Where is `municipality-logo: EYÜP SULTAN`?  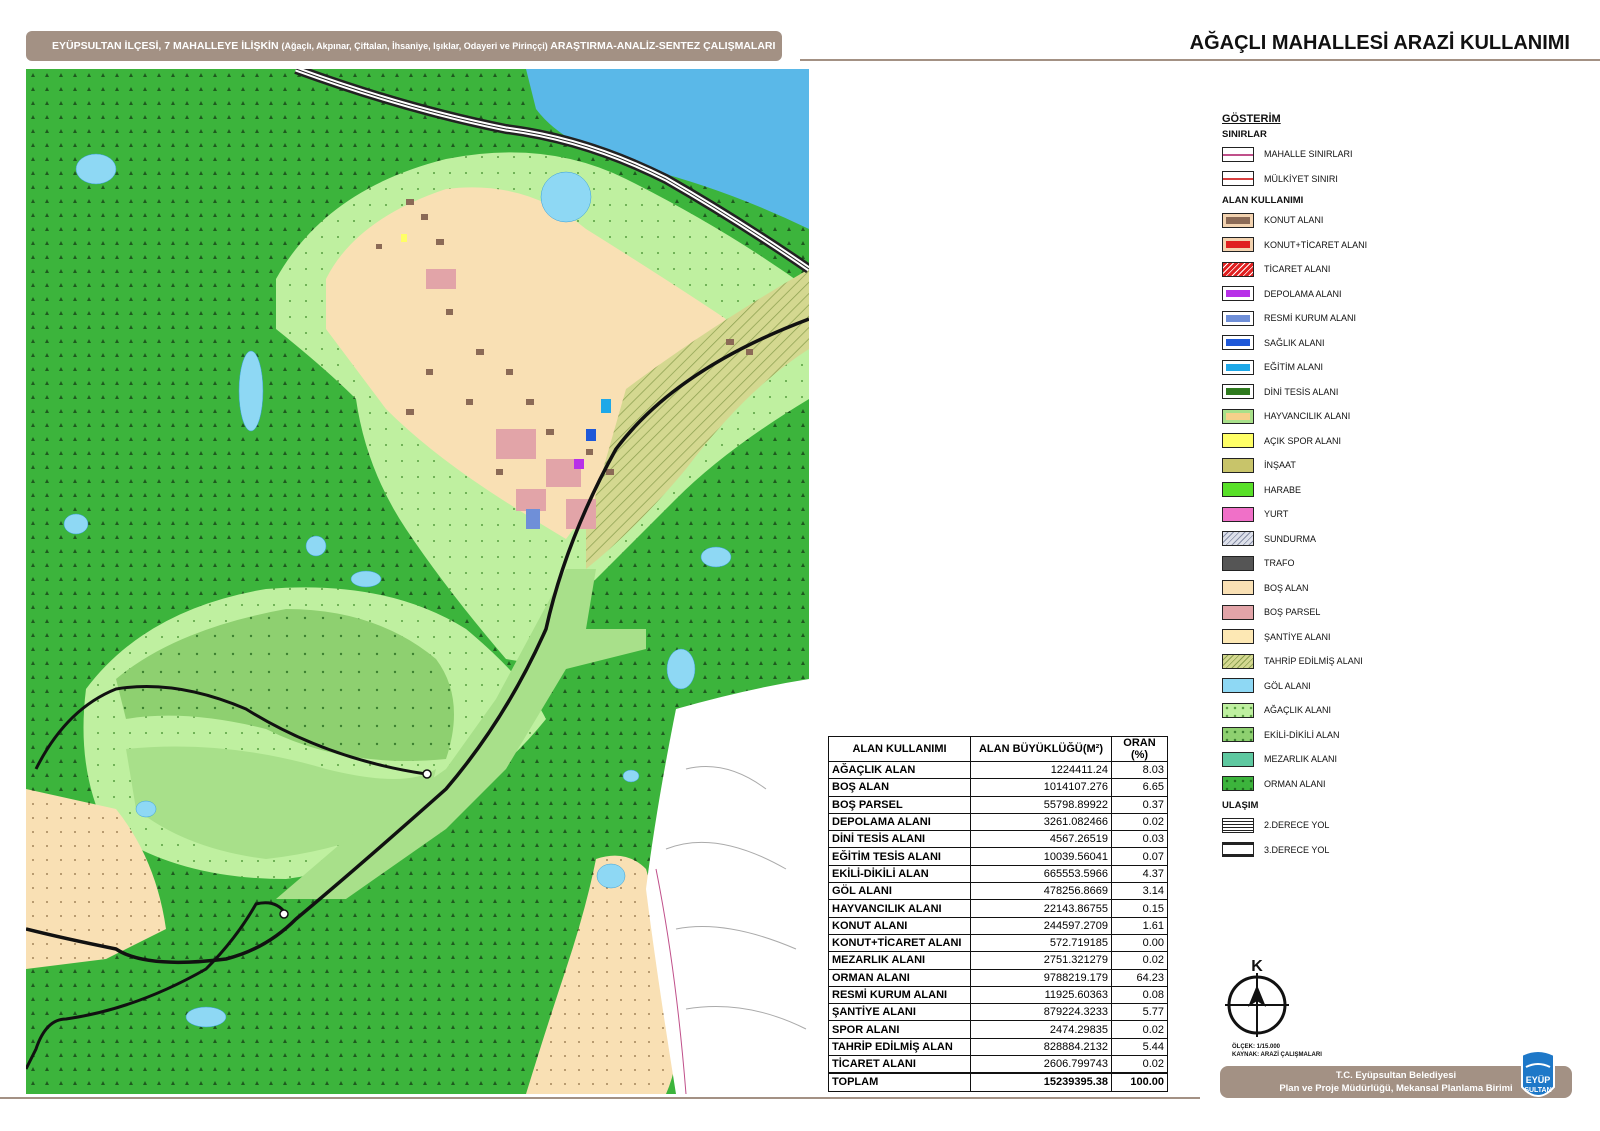 municipality-logo: EYÜP SULTAN is located at coordinates (1538, 1076).